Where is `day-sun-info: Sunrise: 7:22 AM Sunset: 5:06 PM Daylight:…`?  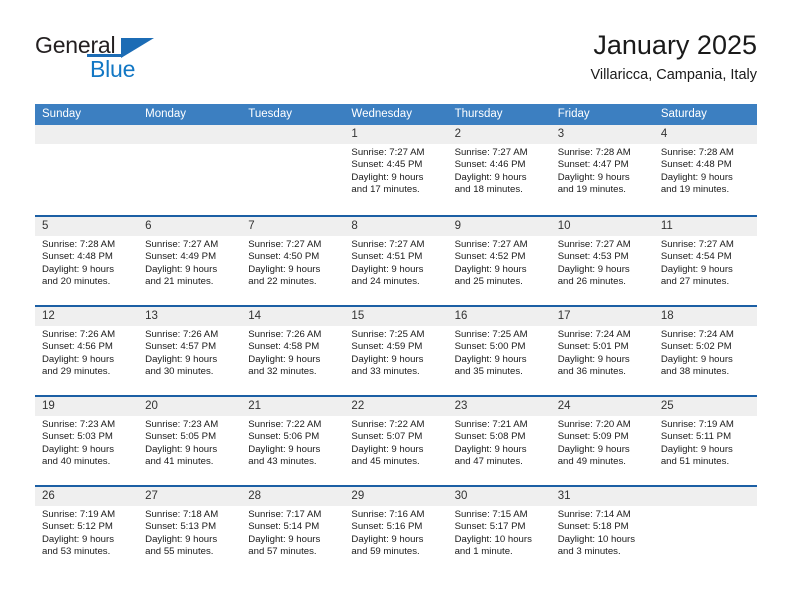
day-sun-info: Sunrise: 7:22 AM Sunset: 5:06 PM Daylight:… is located at coordinates (292, 442).